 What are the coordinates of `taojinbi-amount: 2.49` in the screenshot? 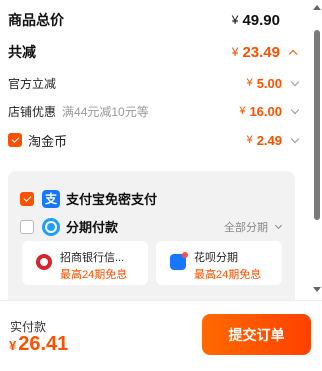 It's located at (269, 140).